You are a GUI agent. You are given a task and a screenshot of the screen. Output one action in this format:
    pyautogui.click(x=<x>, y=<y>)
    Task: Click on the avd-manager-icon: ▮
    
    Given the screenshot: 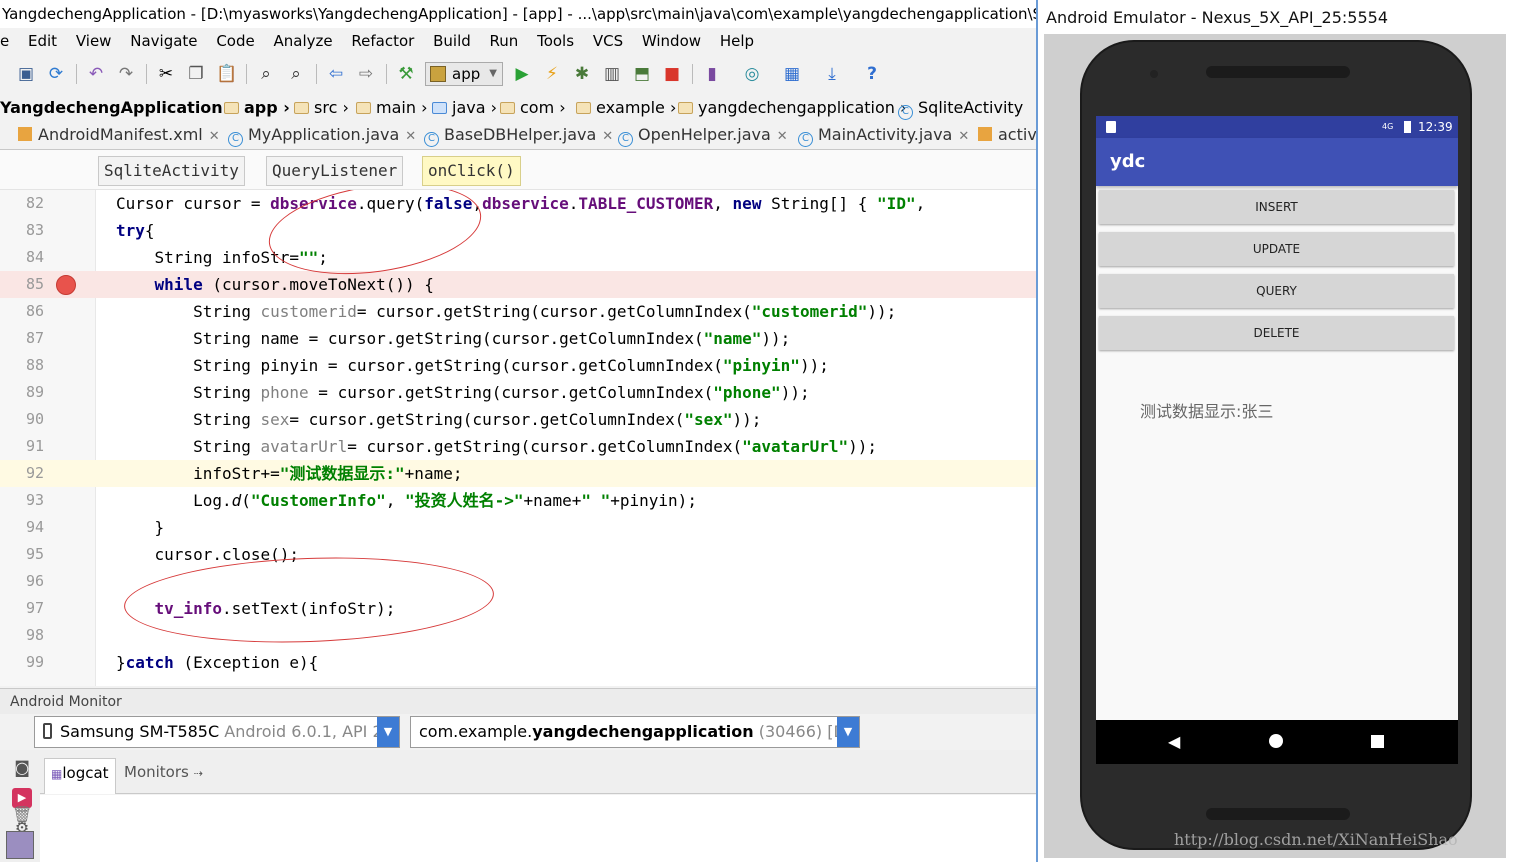 What is the action you would take?
    pyautogui.click(x=712, y=74)
    